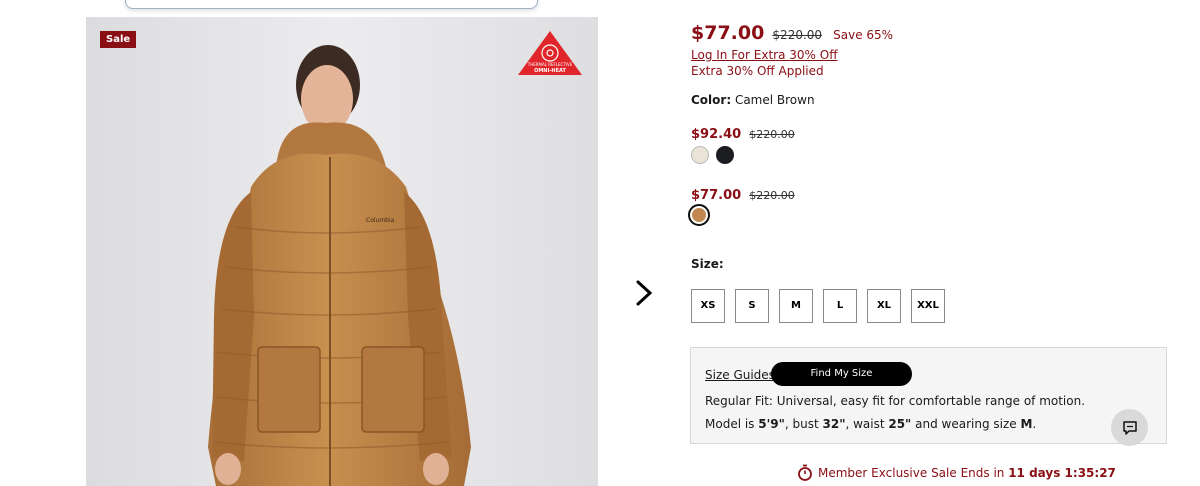 This screenshot has width=1200, height=486. Describe the element at coordinates (966, 424) in the screenshot. I see `model-size-prefix: and wearing size` at that location.